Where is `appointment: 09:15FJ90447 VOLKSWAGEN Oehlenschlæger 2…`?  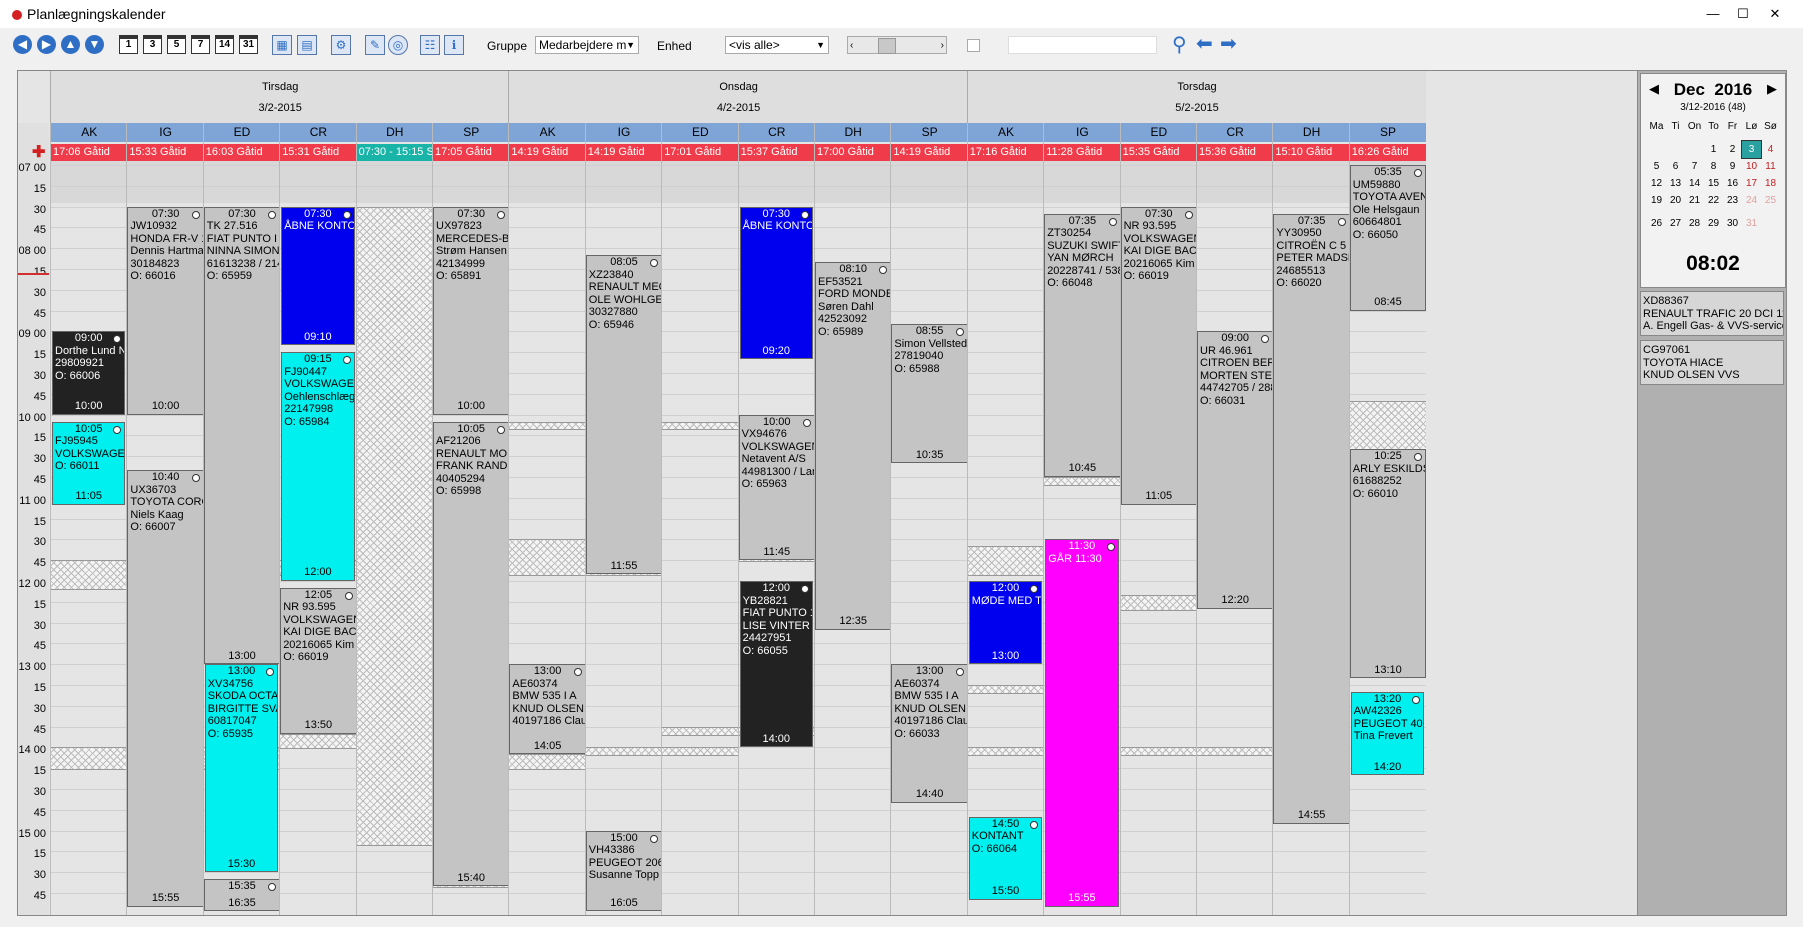 appointment: 09:15FJ90447 VOLKSWAGEN Oehlenschlæger 2… is located at coordinates (318, 466).